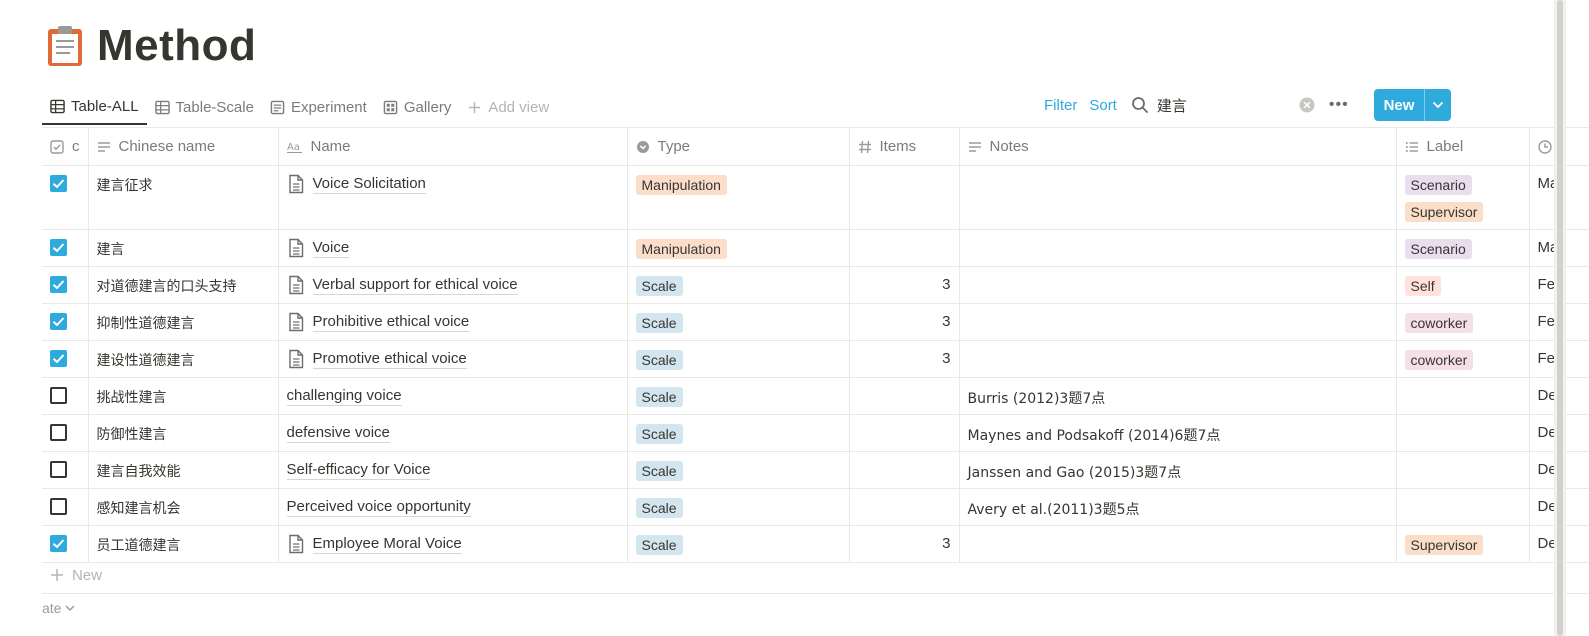  Describe the element at coordinates (338, 433) in the screenshot. I see `row-title-link: defensive voice` at that location.